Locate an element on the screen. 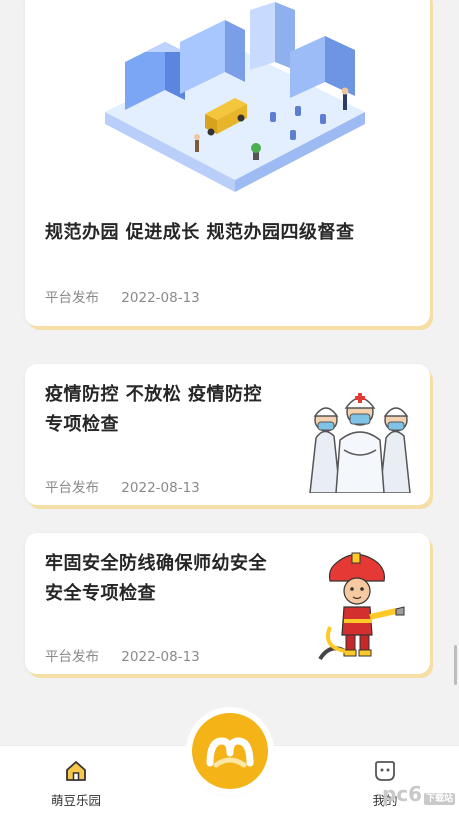  home-icon is located at coordinates (76, 771).